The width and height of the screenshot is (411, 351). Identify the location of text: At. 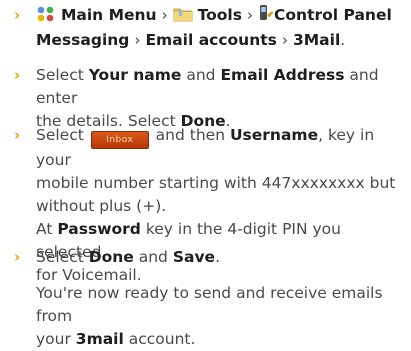
(47, 229).